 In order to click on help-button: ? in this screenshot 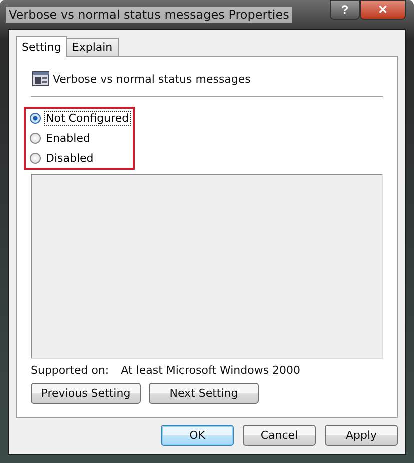, I will do `click(345, 10)`.